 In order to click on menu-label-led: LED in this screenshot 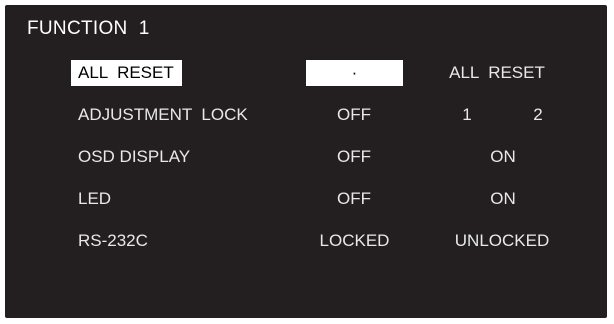, I will do `click(95, 198)`.